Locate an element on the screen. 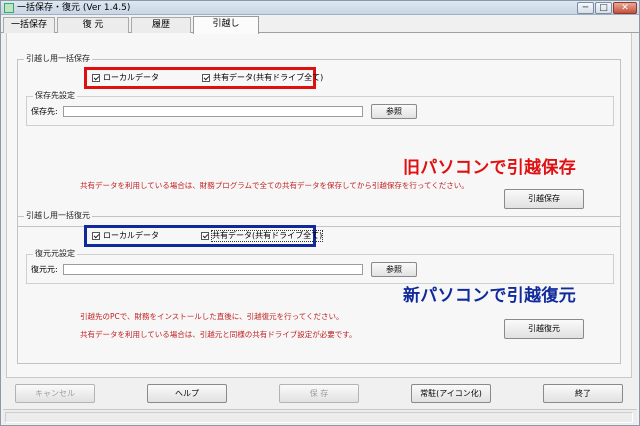 This screenshot has height=426, width=640. save-shared-data-checkbox: 共有データ(共有ドライブ全て) is located at coordinates (262, 78).